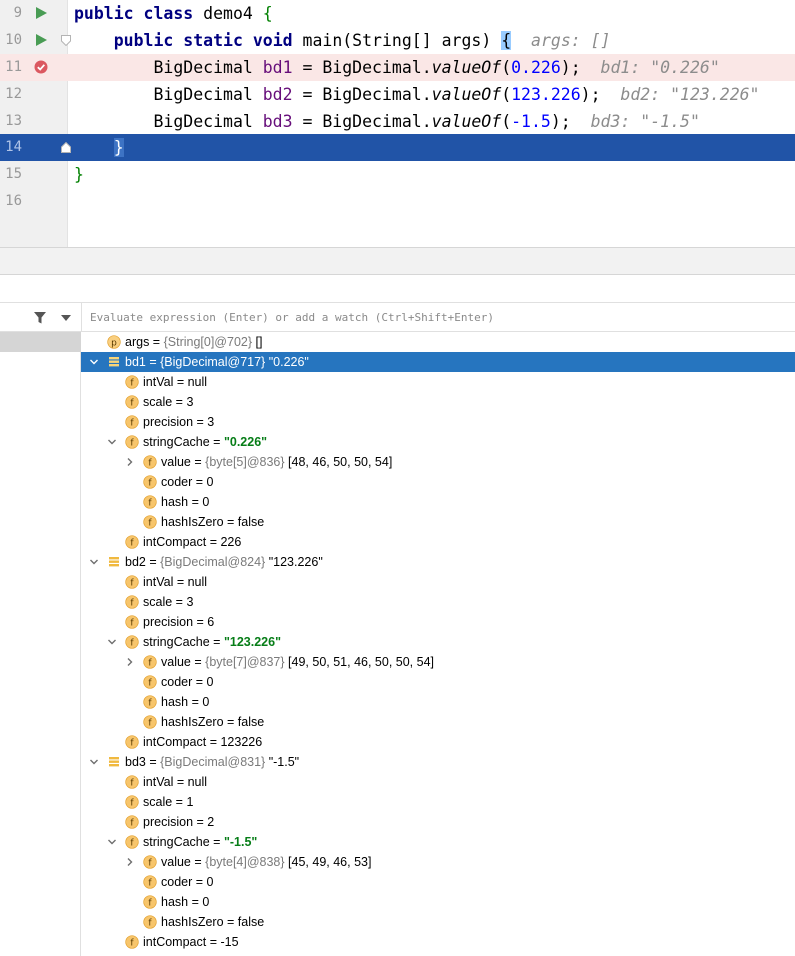  Describe the element at coordinates (438, 317) in the screenshot. I see `evaluate-expression-input` at that location.